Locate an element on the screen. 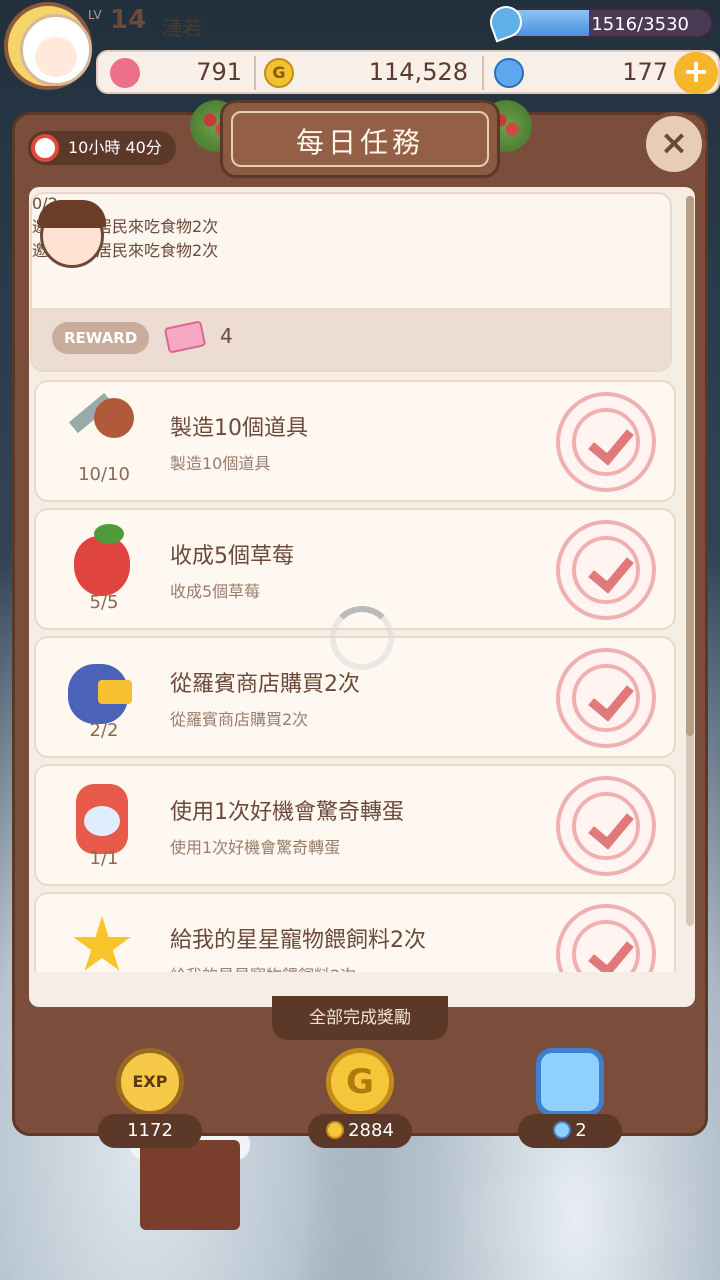 This screenshot has height=1280, width=720. shop-bag-icon is located at coordinates (103, 688).